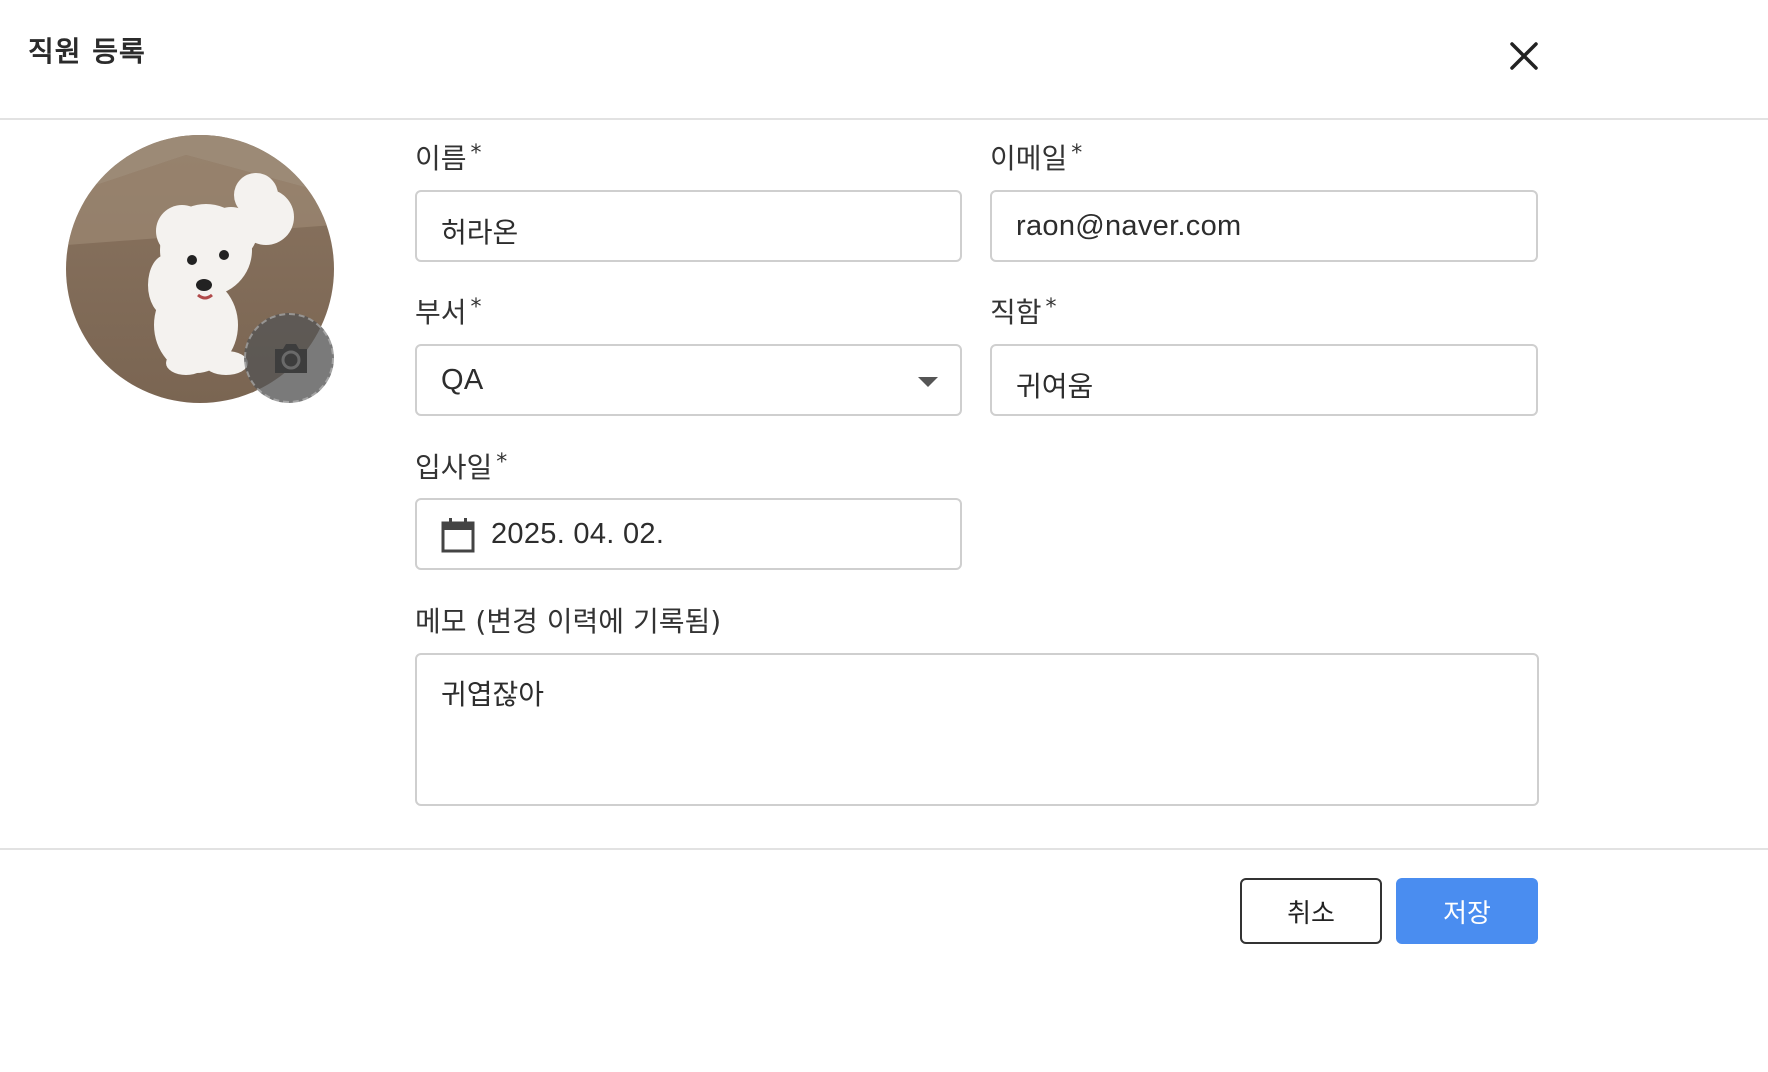 This screenshot has width=1768, height=1072. Describe the element at coordinates (441, 158) in the screenshot. I see `name-label-text: 이름` at that location.